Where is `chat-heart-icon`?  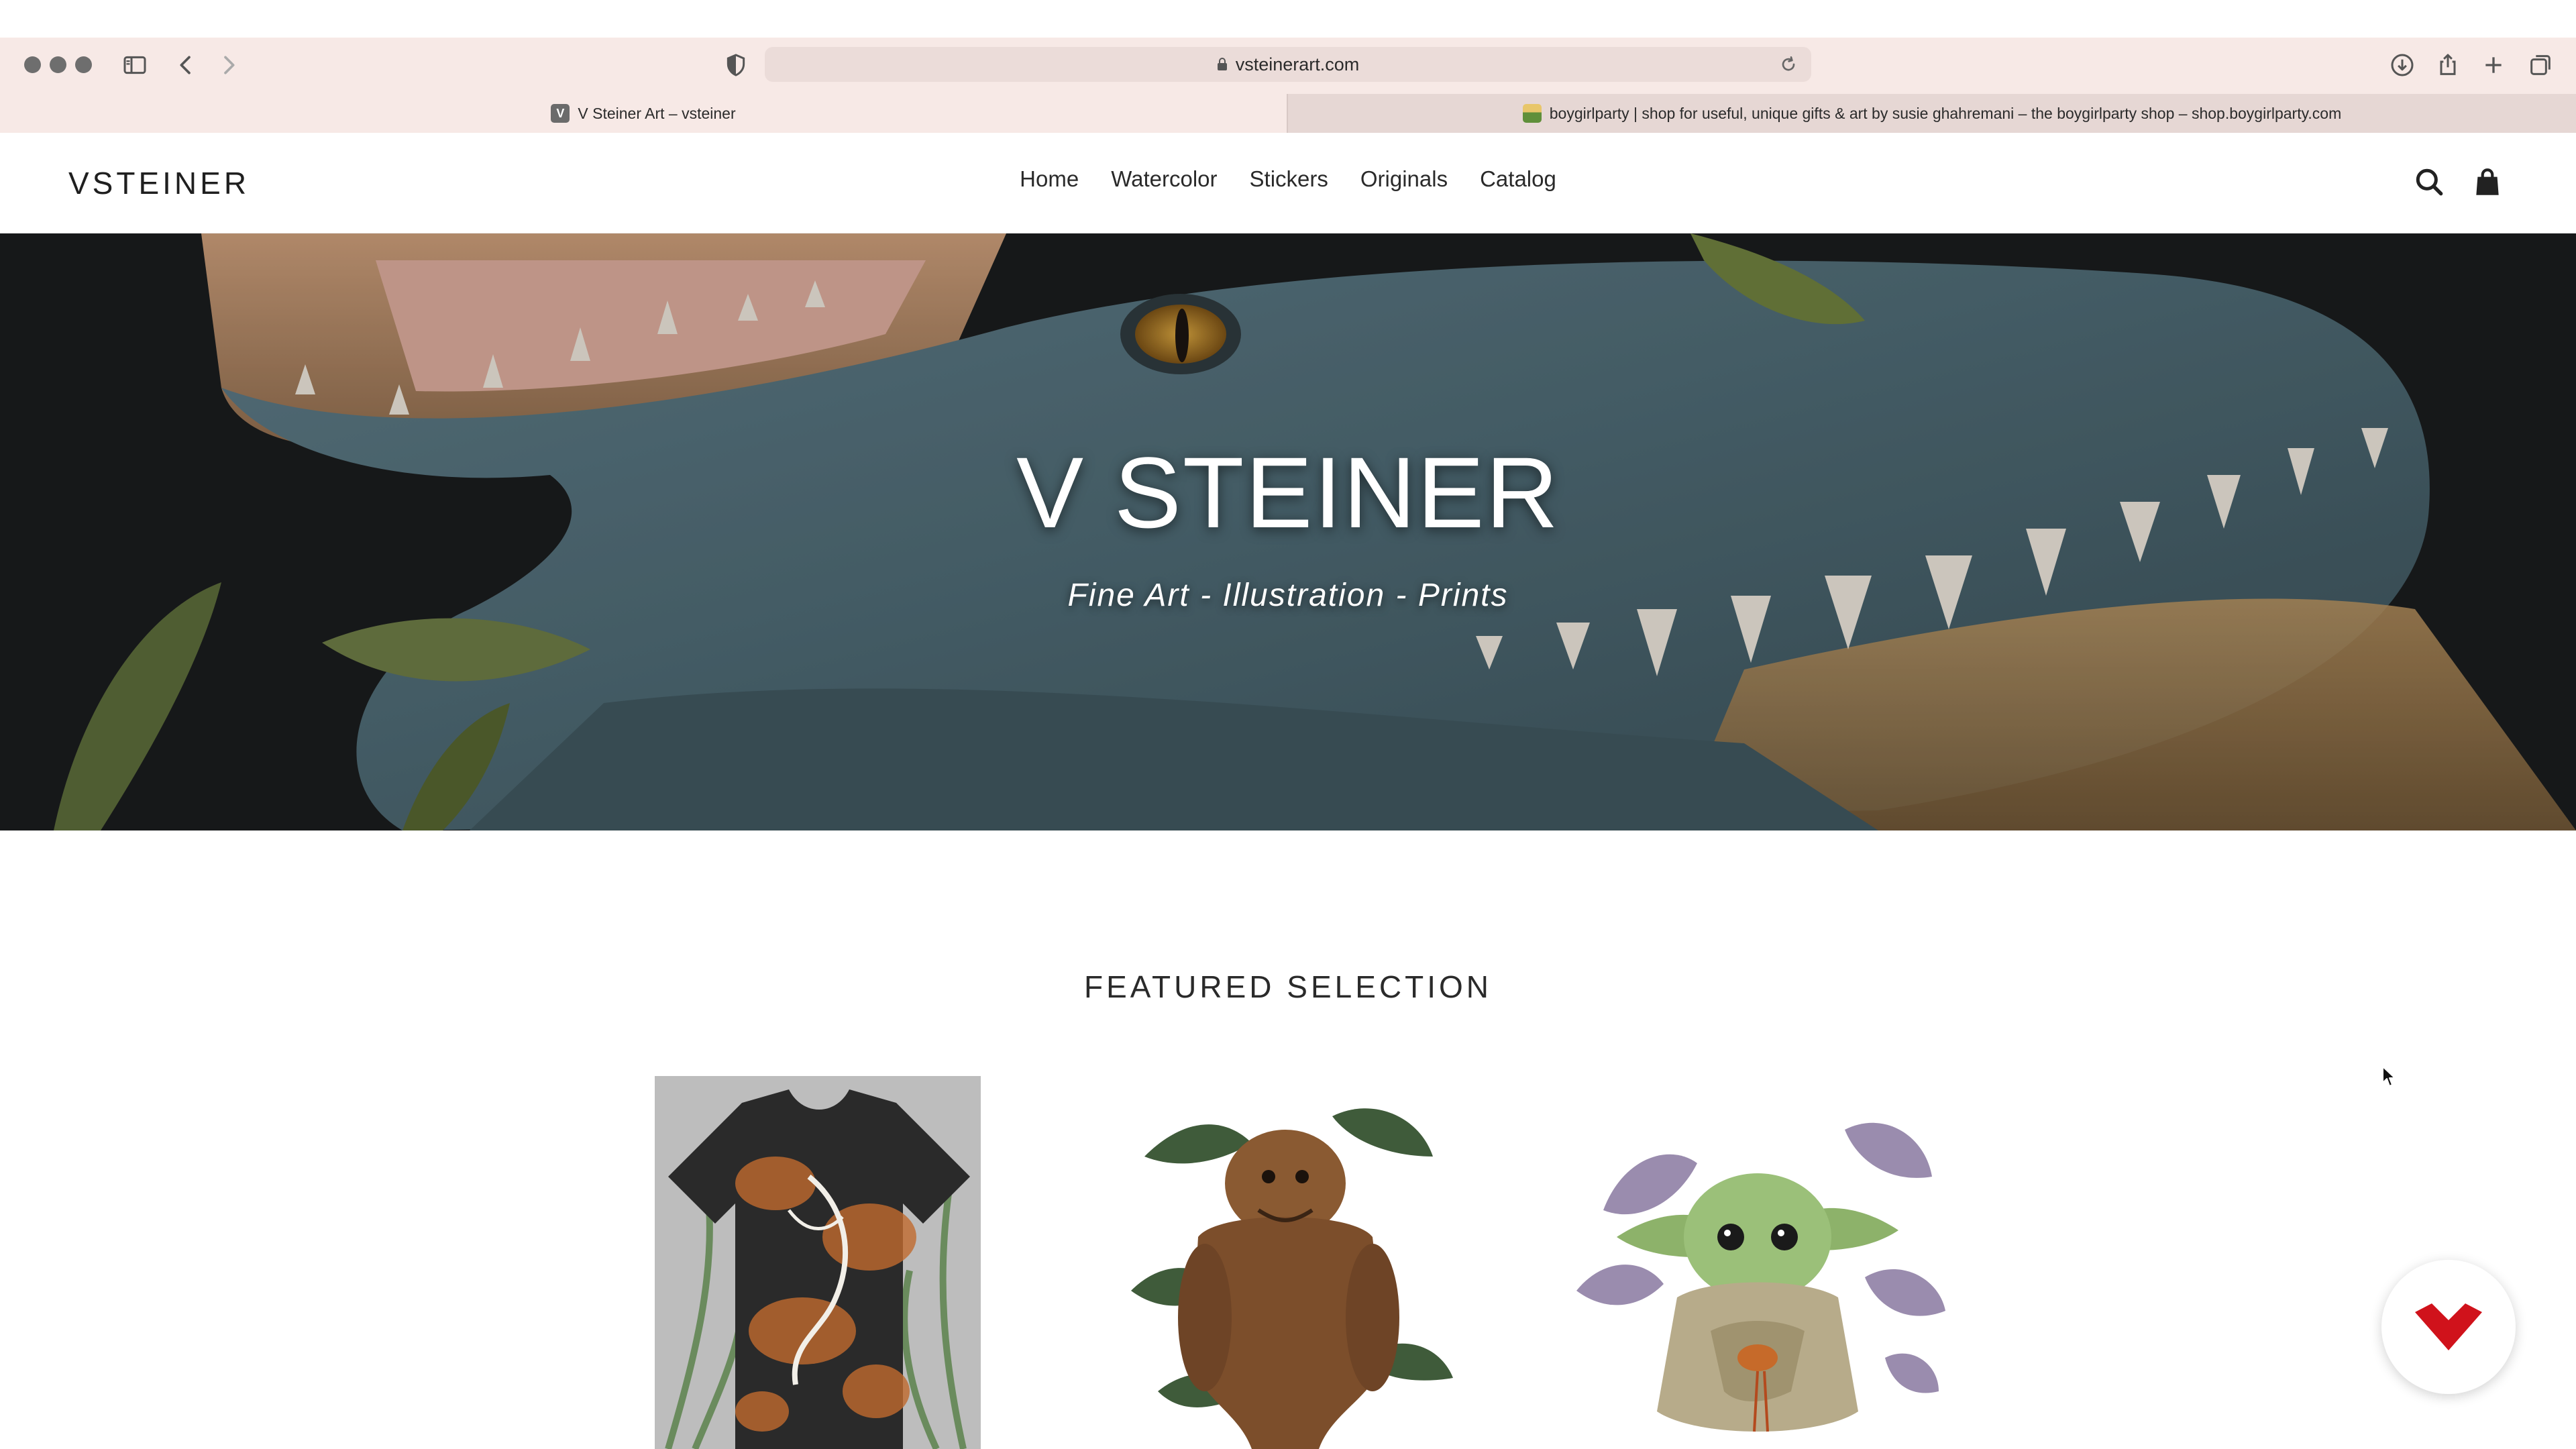 chat-heart-icon is located at coordinates (2448, 1326).